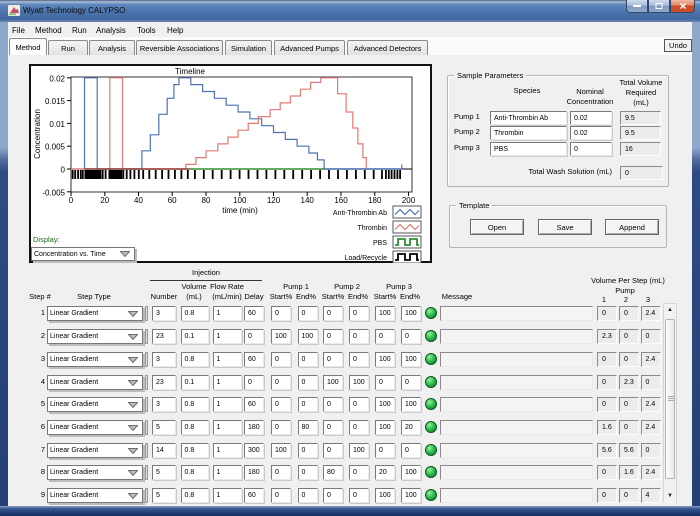 This screenshot has height=516, width=700. Describe the element at coordinates (172, 200) in the screenshot. I see `svg-text: 60` at that location.